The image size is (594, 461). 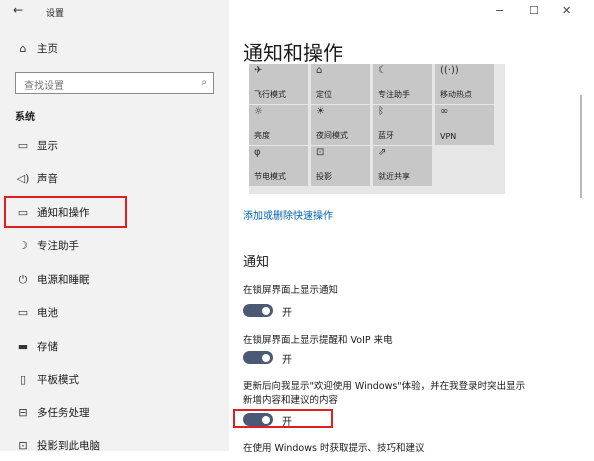 What do you see at coordinates (25, 117) in the screenshot?
I see `section-label-system: 系统` at bounding box center [25, 117].